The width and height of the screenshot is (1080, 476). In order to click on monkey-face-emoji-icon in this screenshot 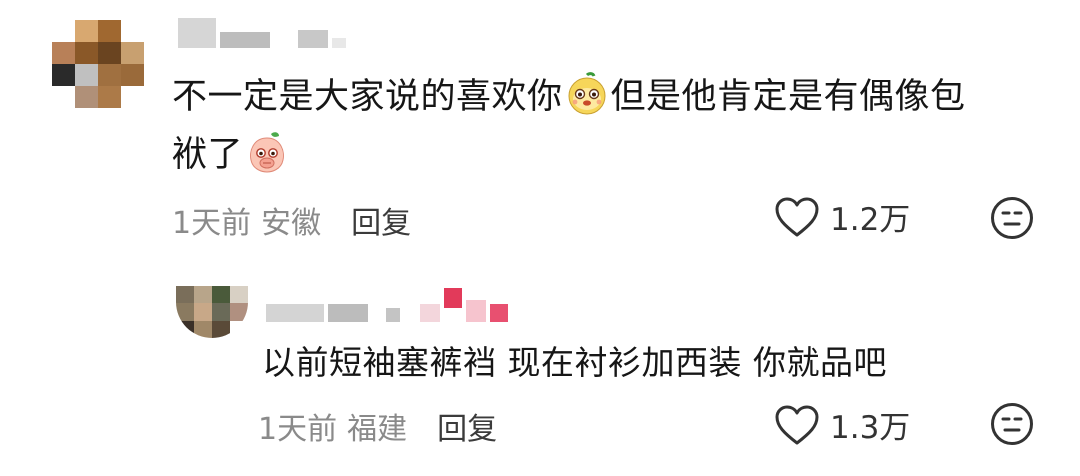, I will do `click(587, 103)`.